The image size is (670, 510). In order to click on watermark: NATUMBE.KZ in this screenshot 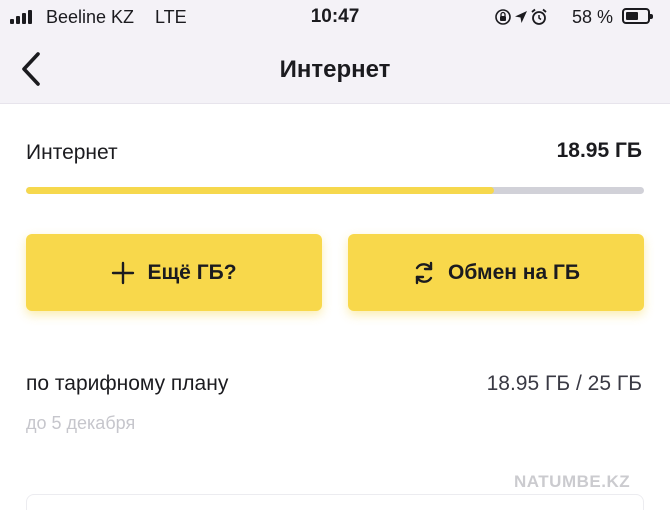, I will do `click(572, 481)`.